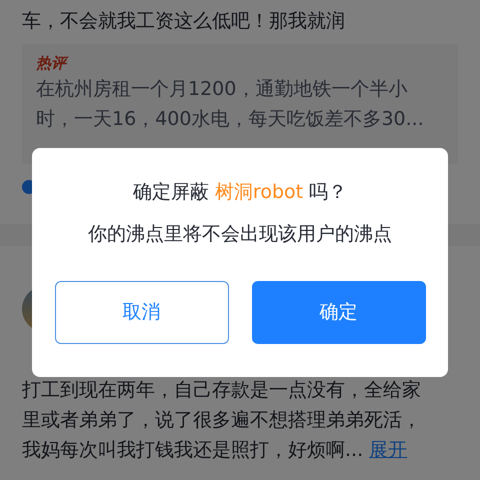  What do you see at coordinates (388, 450) in the screenshot?
I see `expand-link: 展开` at bounding box center [388, 450].